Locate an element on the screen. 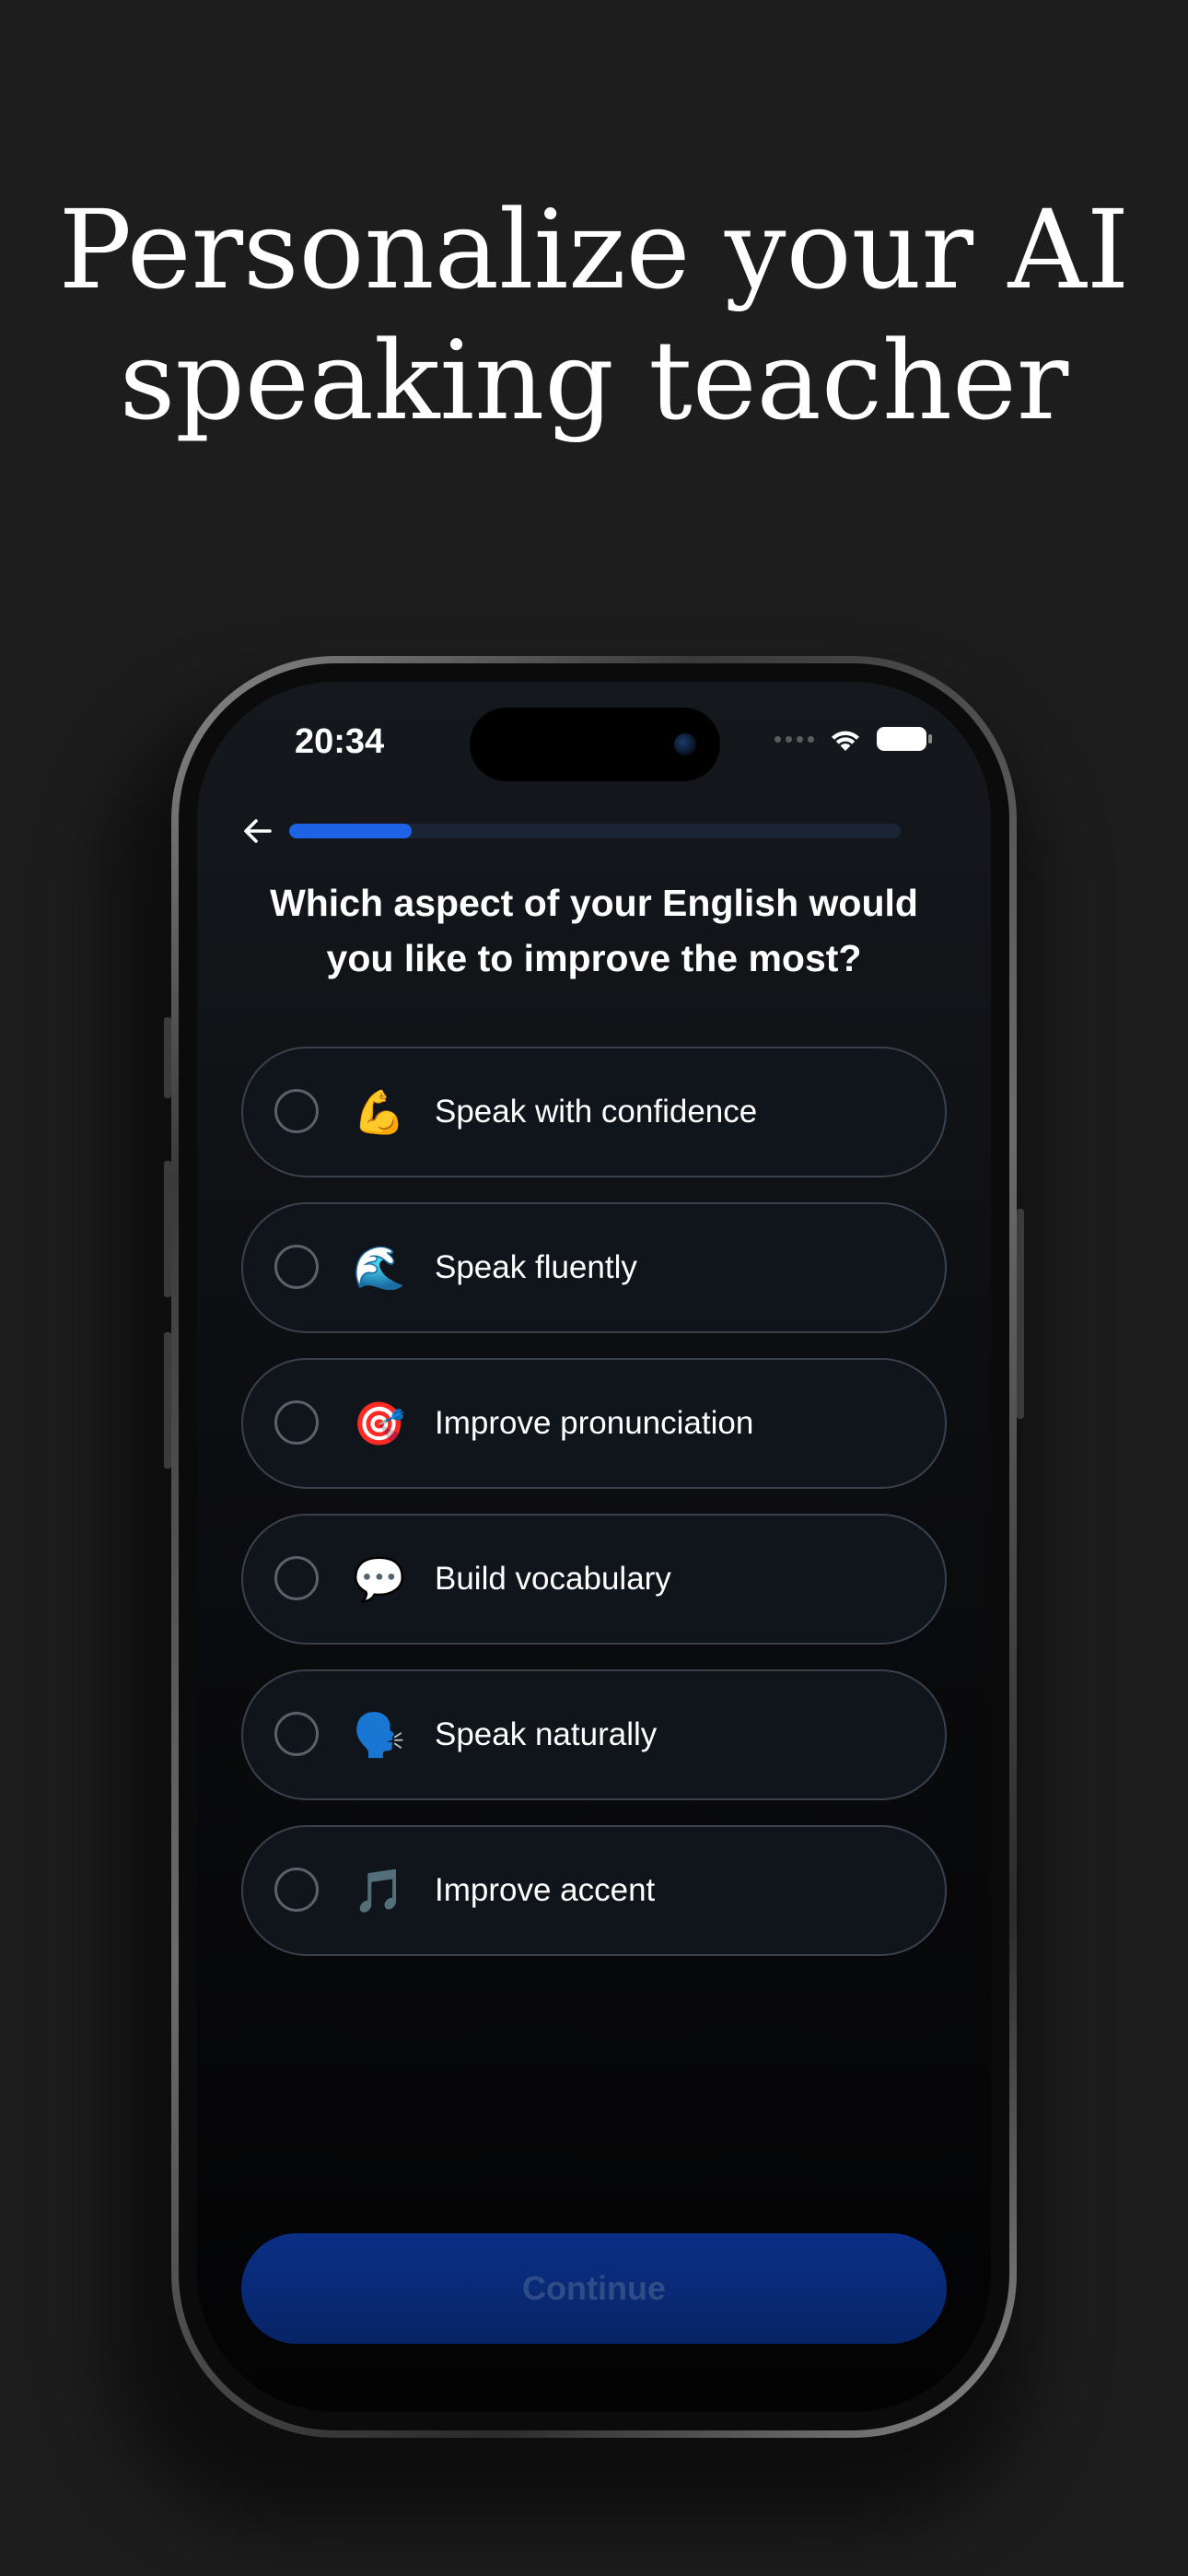 The width and height of the screenshot is (1188, 2576). status-icons is located at coordinates (853, 739).